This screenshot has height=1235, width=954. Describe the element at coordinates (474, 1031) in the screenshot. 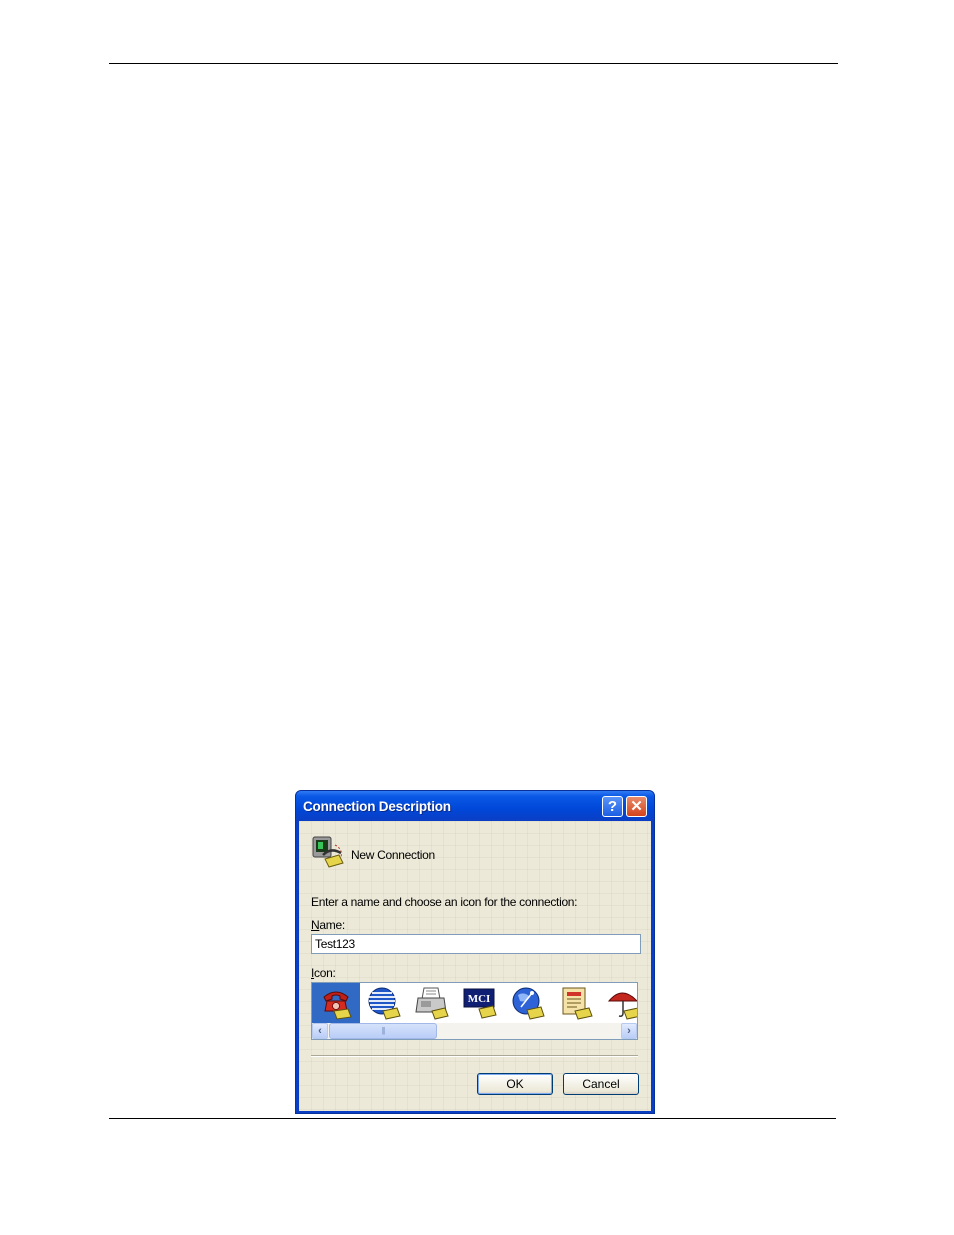

I see `icon-list-scrollbar: ‹ ||| ›` at that location.